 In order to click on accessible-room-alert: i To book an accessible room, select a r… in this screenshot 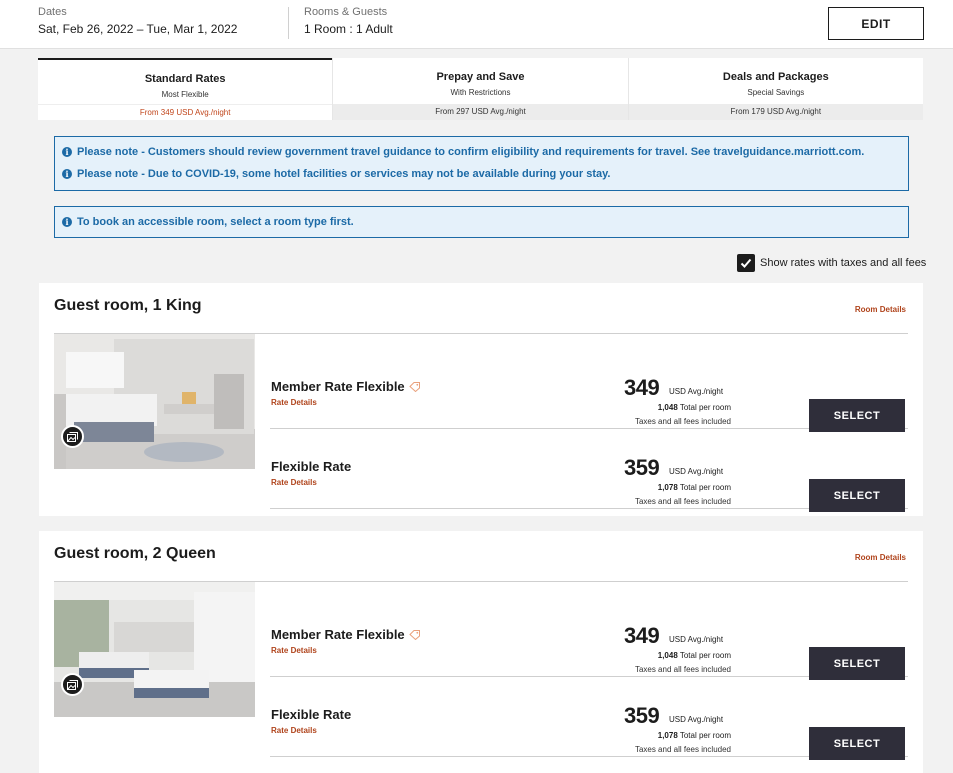, I will do `click(481, 222)`.